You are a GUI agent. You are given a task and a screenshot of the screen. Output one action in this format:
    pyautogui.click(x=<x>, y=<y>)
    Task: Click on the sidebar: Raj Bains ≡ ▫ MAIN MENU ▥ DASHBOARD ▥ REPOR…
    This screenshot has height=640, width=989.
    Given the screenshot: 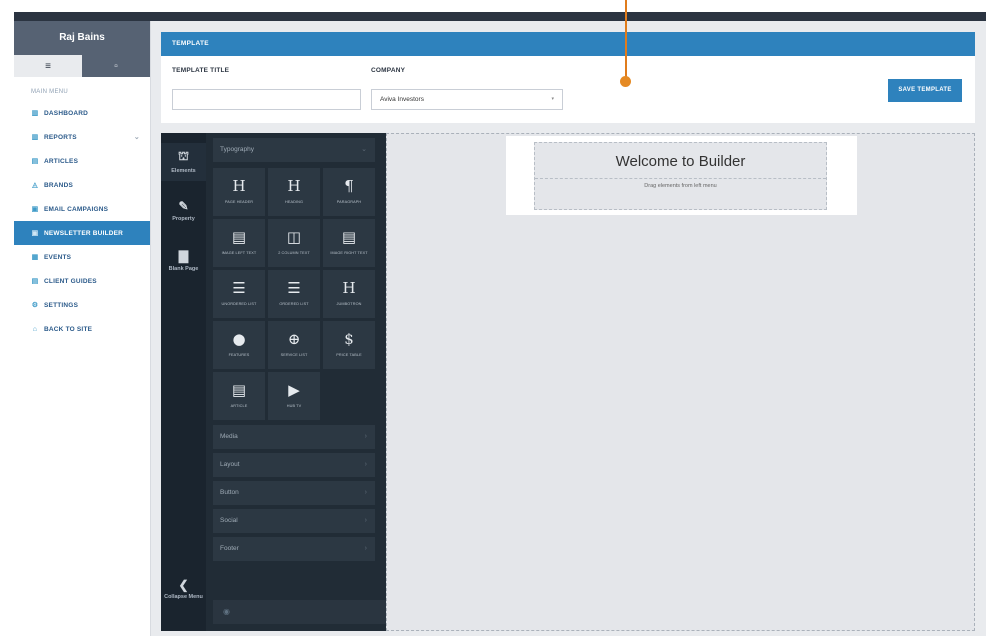 What is the action you would take?
    pyautogui.click(x=82, y=328)
    